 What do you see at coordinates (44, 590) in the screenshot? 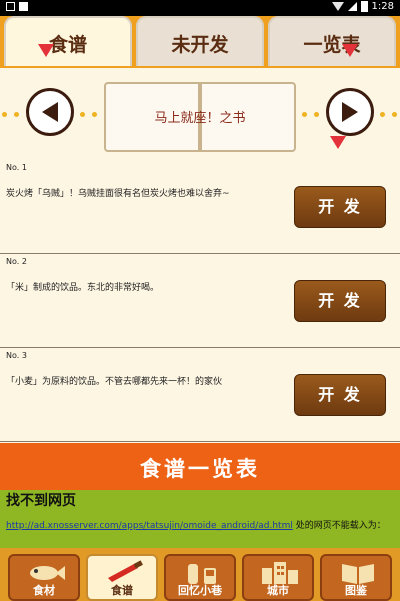
I see `nav-label: 食材` at bounding box center [44, 590].